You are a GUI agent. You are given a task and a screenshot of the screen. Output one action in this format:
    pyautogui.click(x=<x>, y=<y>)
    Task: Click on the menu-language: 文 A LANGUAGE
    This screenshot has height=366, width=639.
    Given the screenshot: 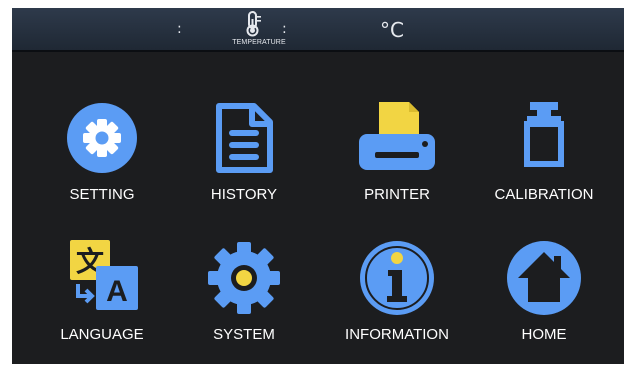 What is the action you would take?
    pyautogui.click(x=102, y=298)
    